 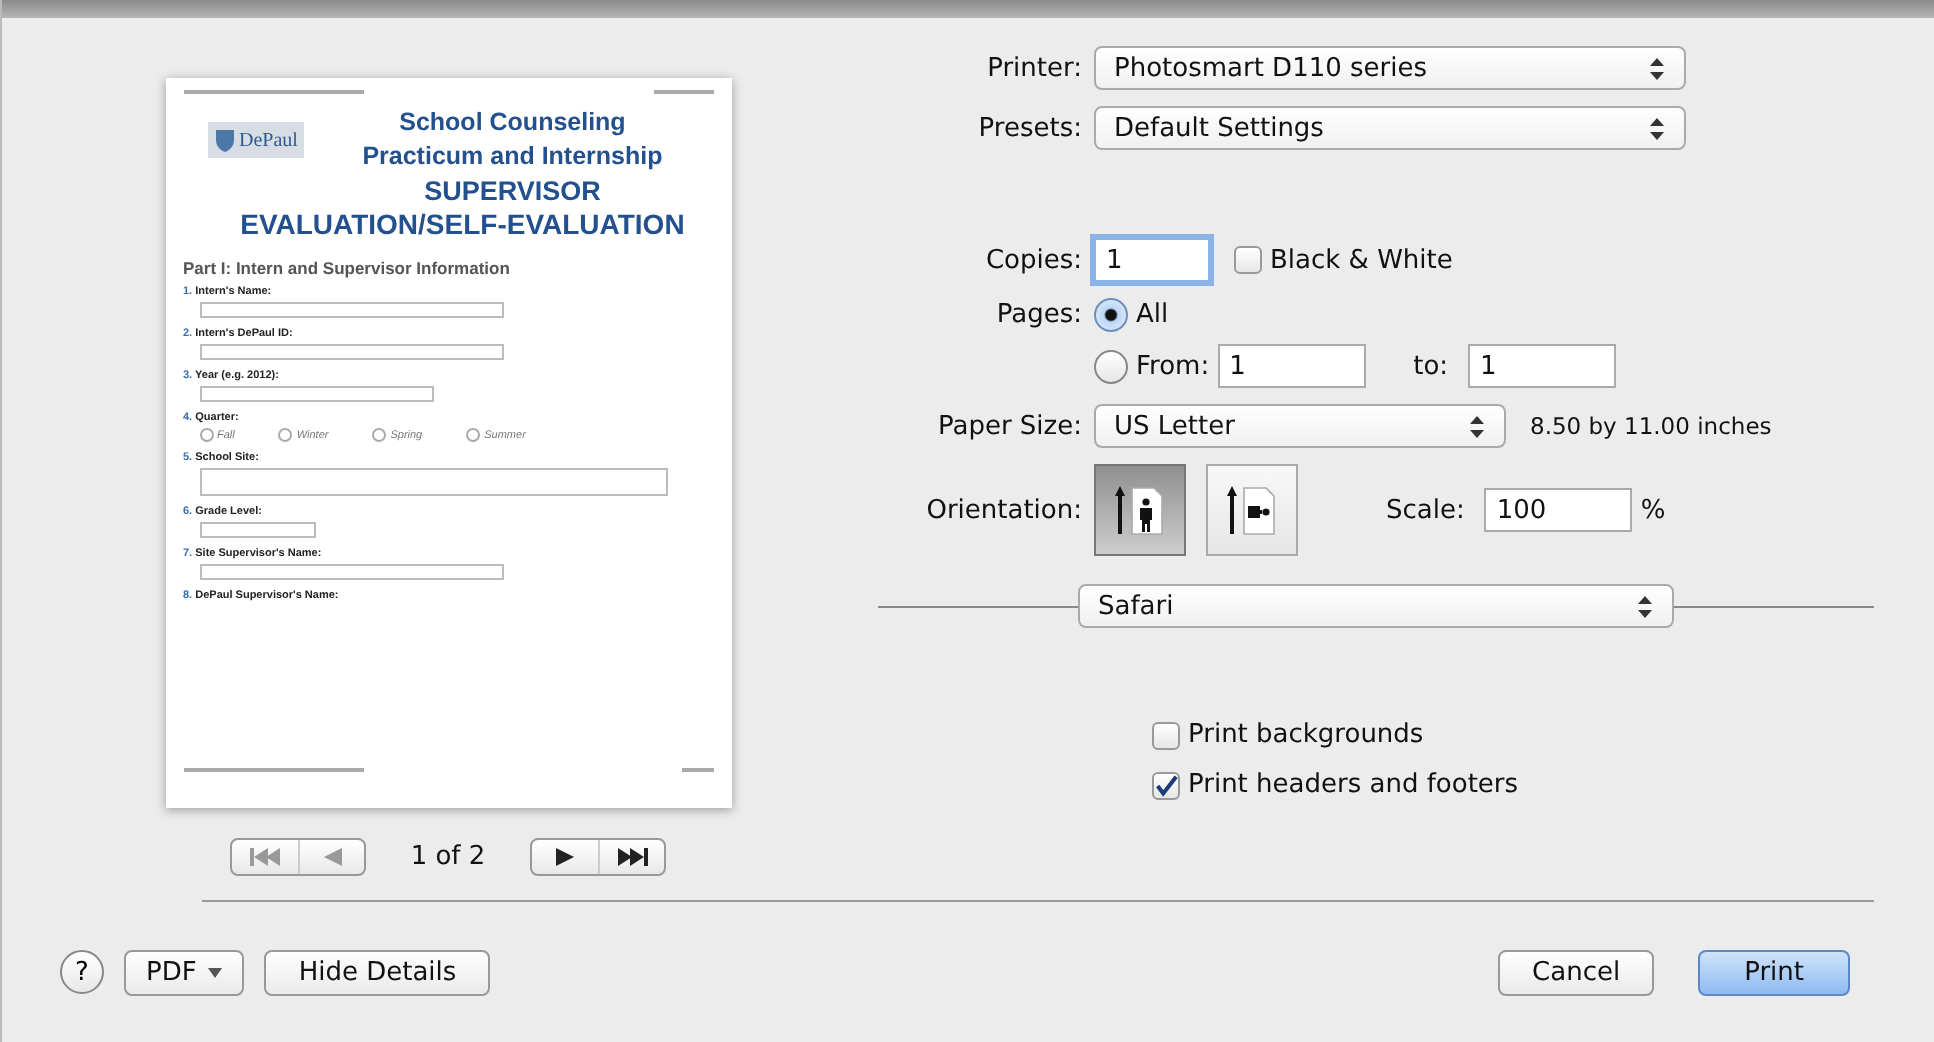 I want to click on shield-icon, so click(x=224, y=140).